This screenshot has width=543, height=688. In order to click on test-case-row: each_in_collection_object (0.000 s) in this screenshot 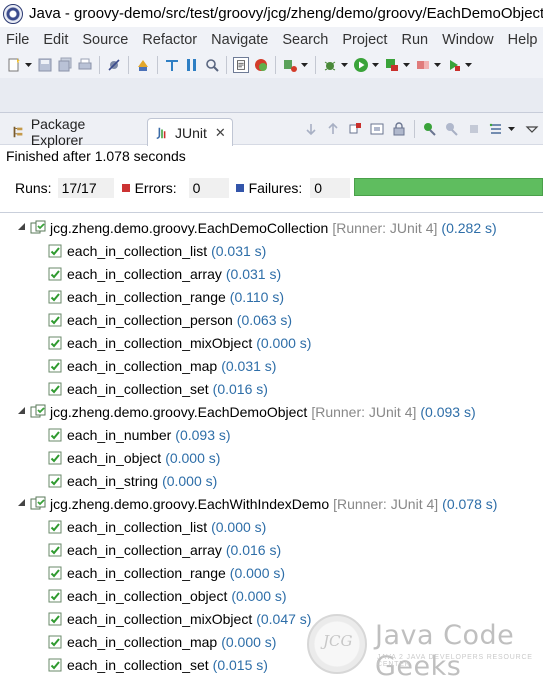, I will do `click(167, 595)`.